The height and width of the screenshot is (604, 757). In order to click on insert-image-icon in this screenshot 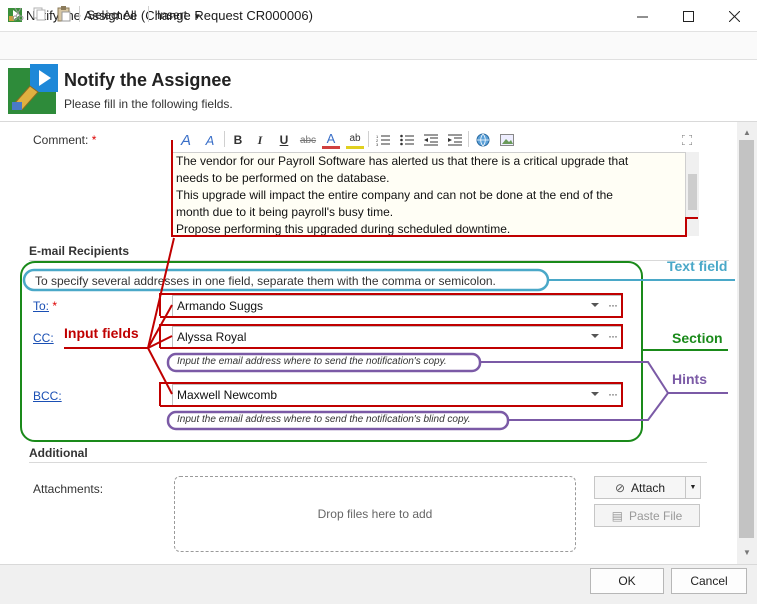, I will do `click(507, 140)`.